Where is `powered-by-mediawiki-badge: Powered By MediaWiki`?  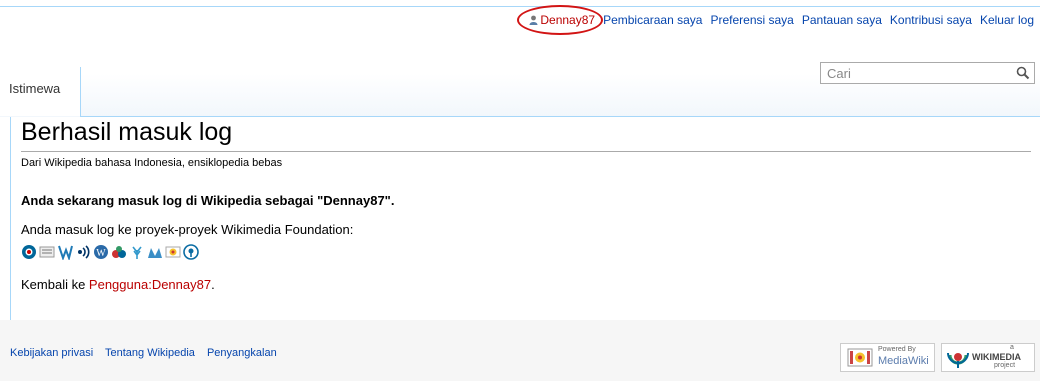 powered-by-mediawiki-badge: Powered By MediaWiki is located at coordinates (887, 357).